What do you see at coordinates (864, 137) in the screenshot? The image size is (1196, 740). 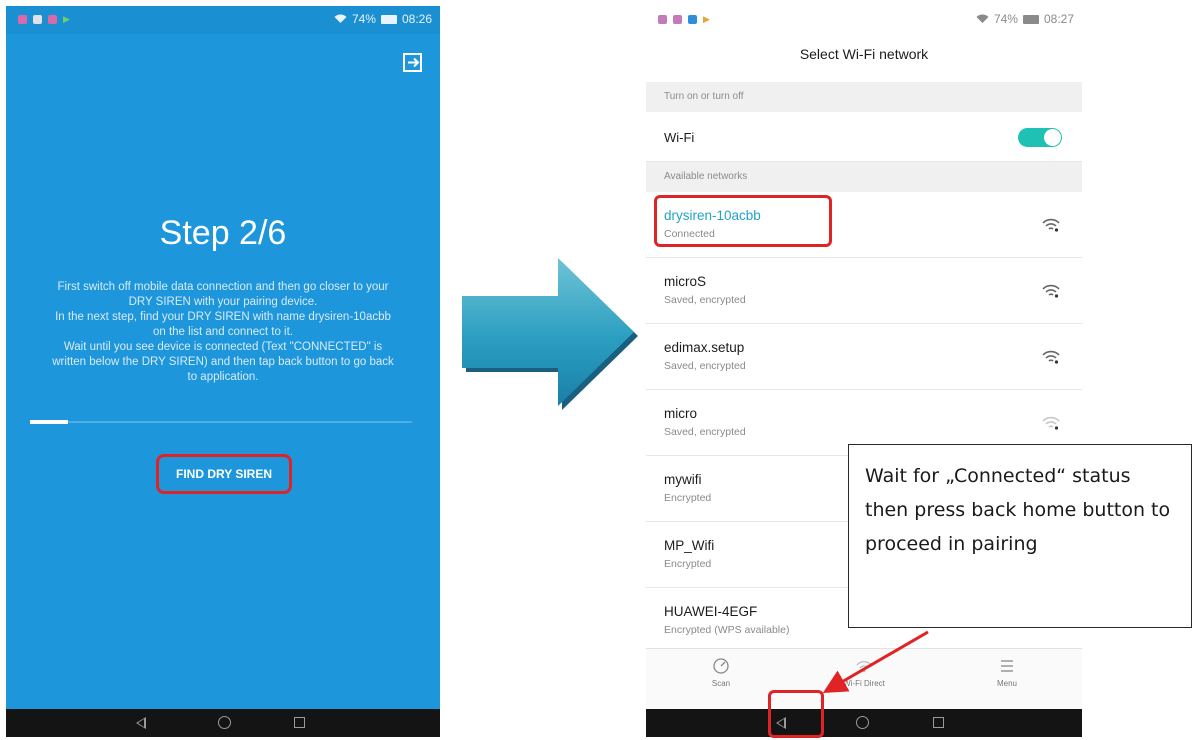 I see `wifi-toggle-row: Wi-Fi` at bounding box center [864, 137].